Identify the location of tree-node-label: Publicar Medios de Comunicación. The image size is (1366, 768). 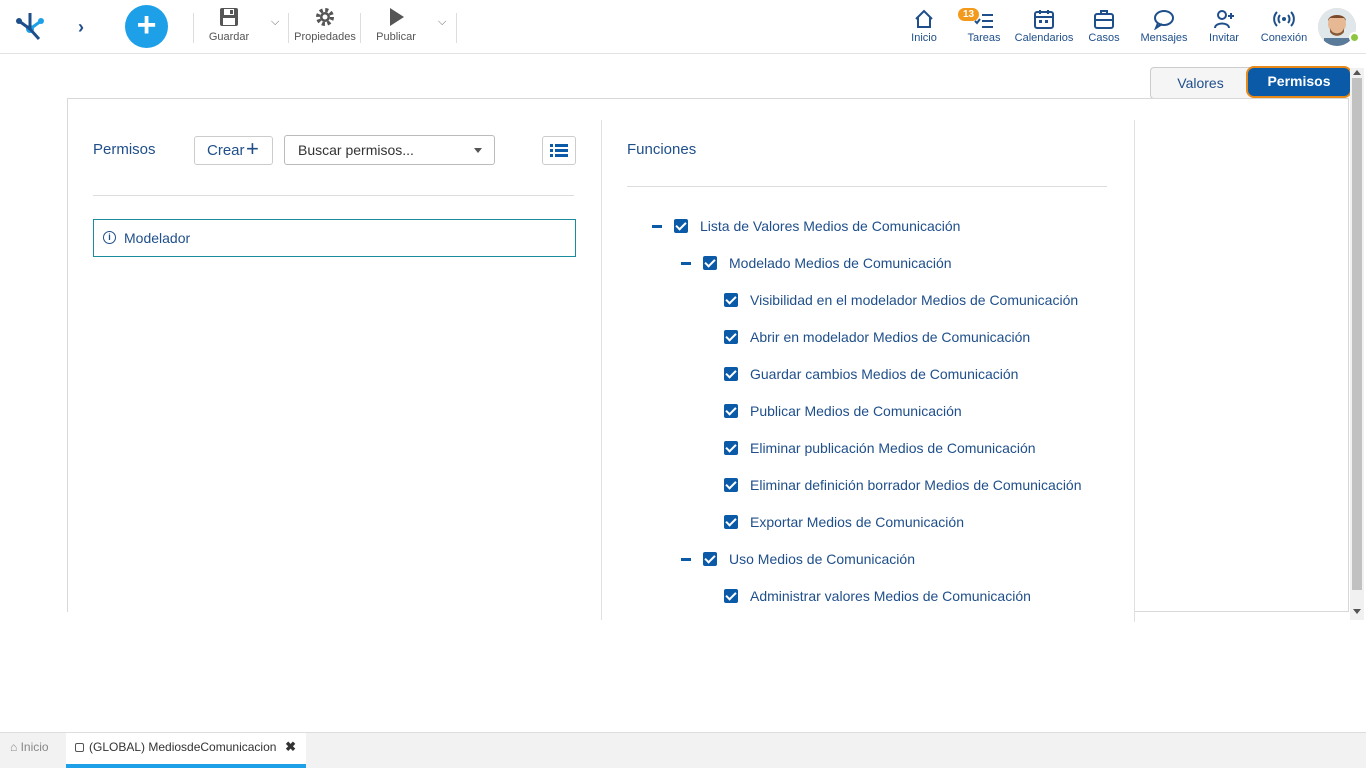
(856, 411).